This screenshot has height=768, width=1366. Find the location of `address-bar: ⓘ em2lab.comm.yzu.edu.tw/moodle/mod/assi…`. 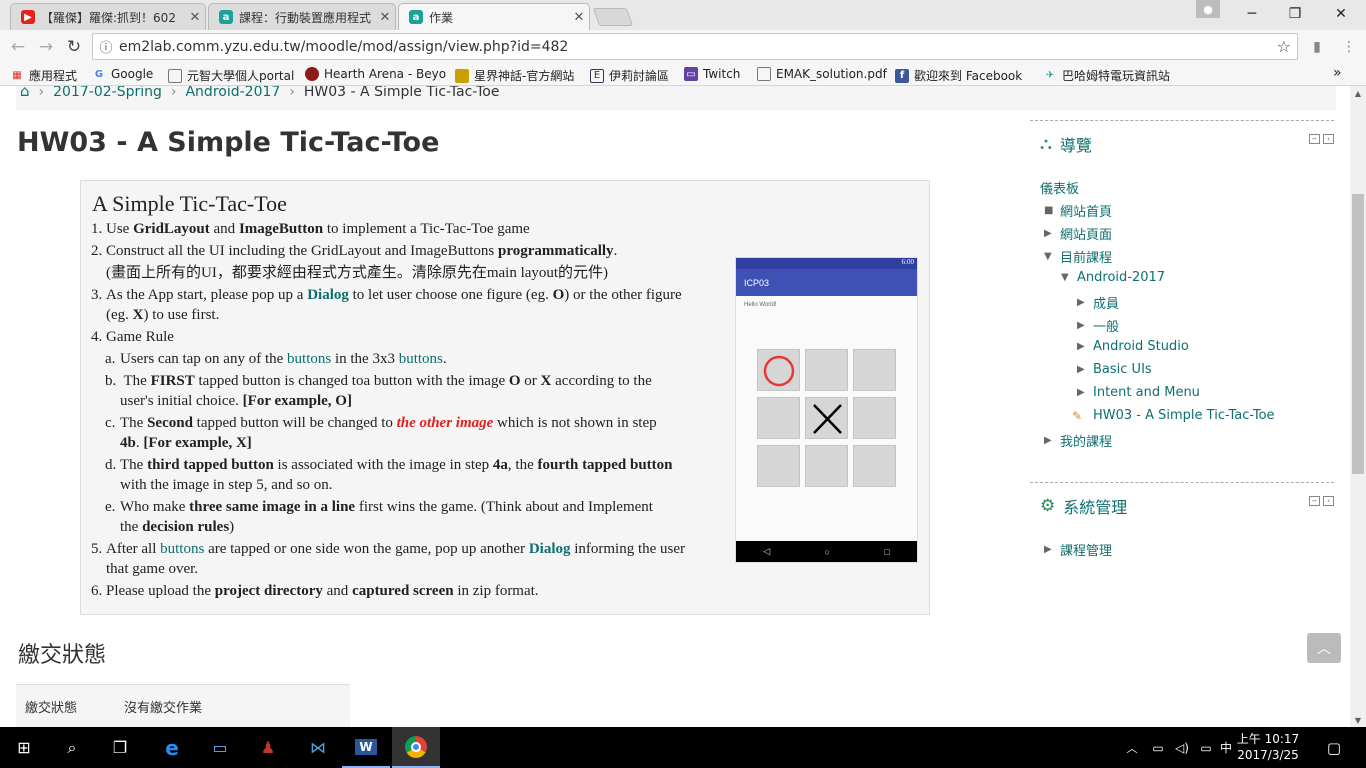

address-bar: ⓘ em2lab.comm.yzu.edu.tw/moodle/mod/assi… is located at coordinates (695, 46).